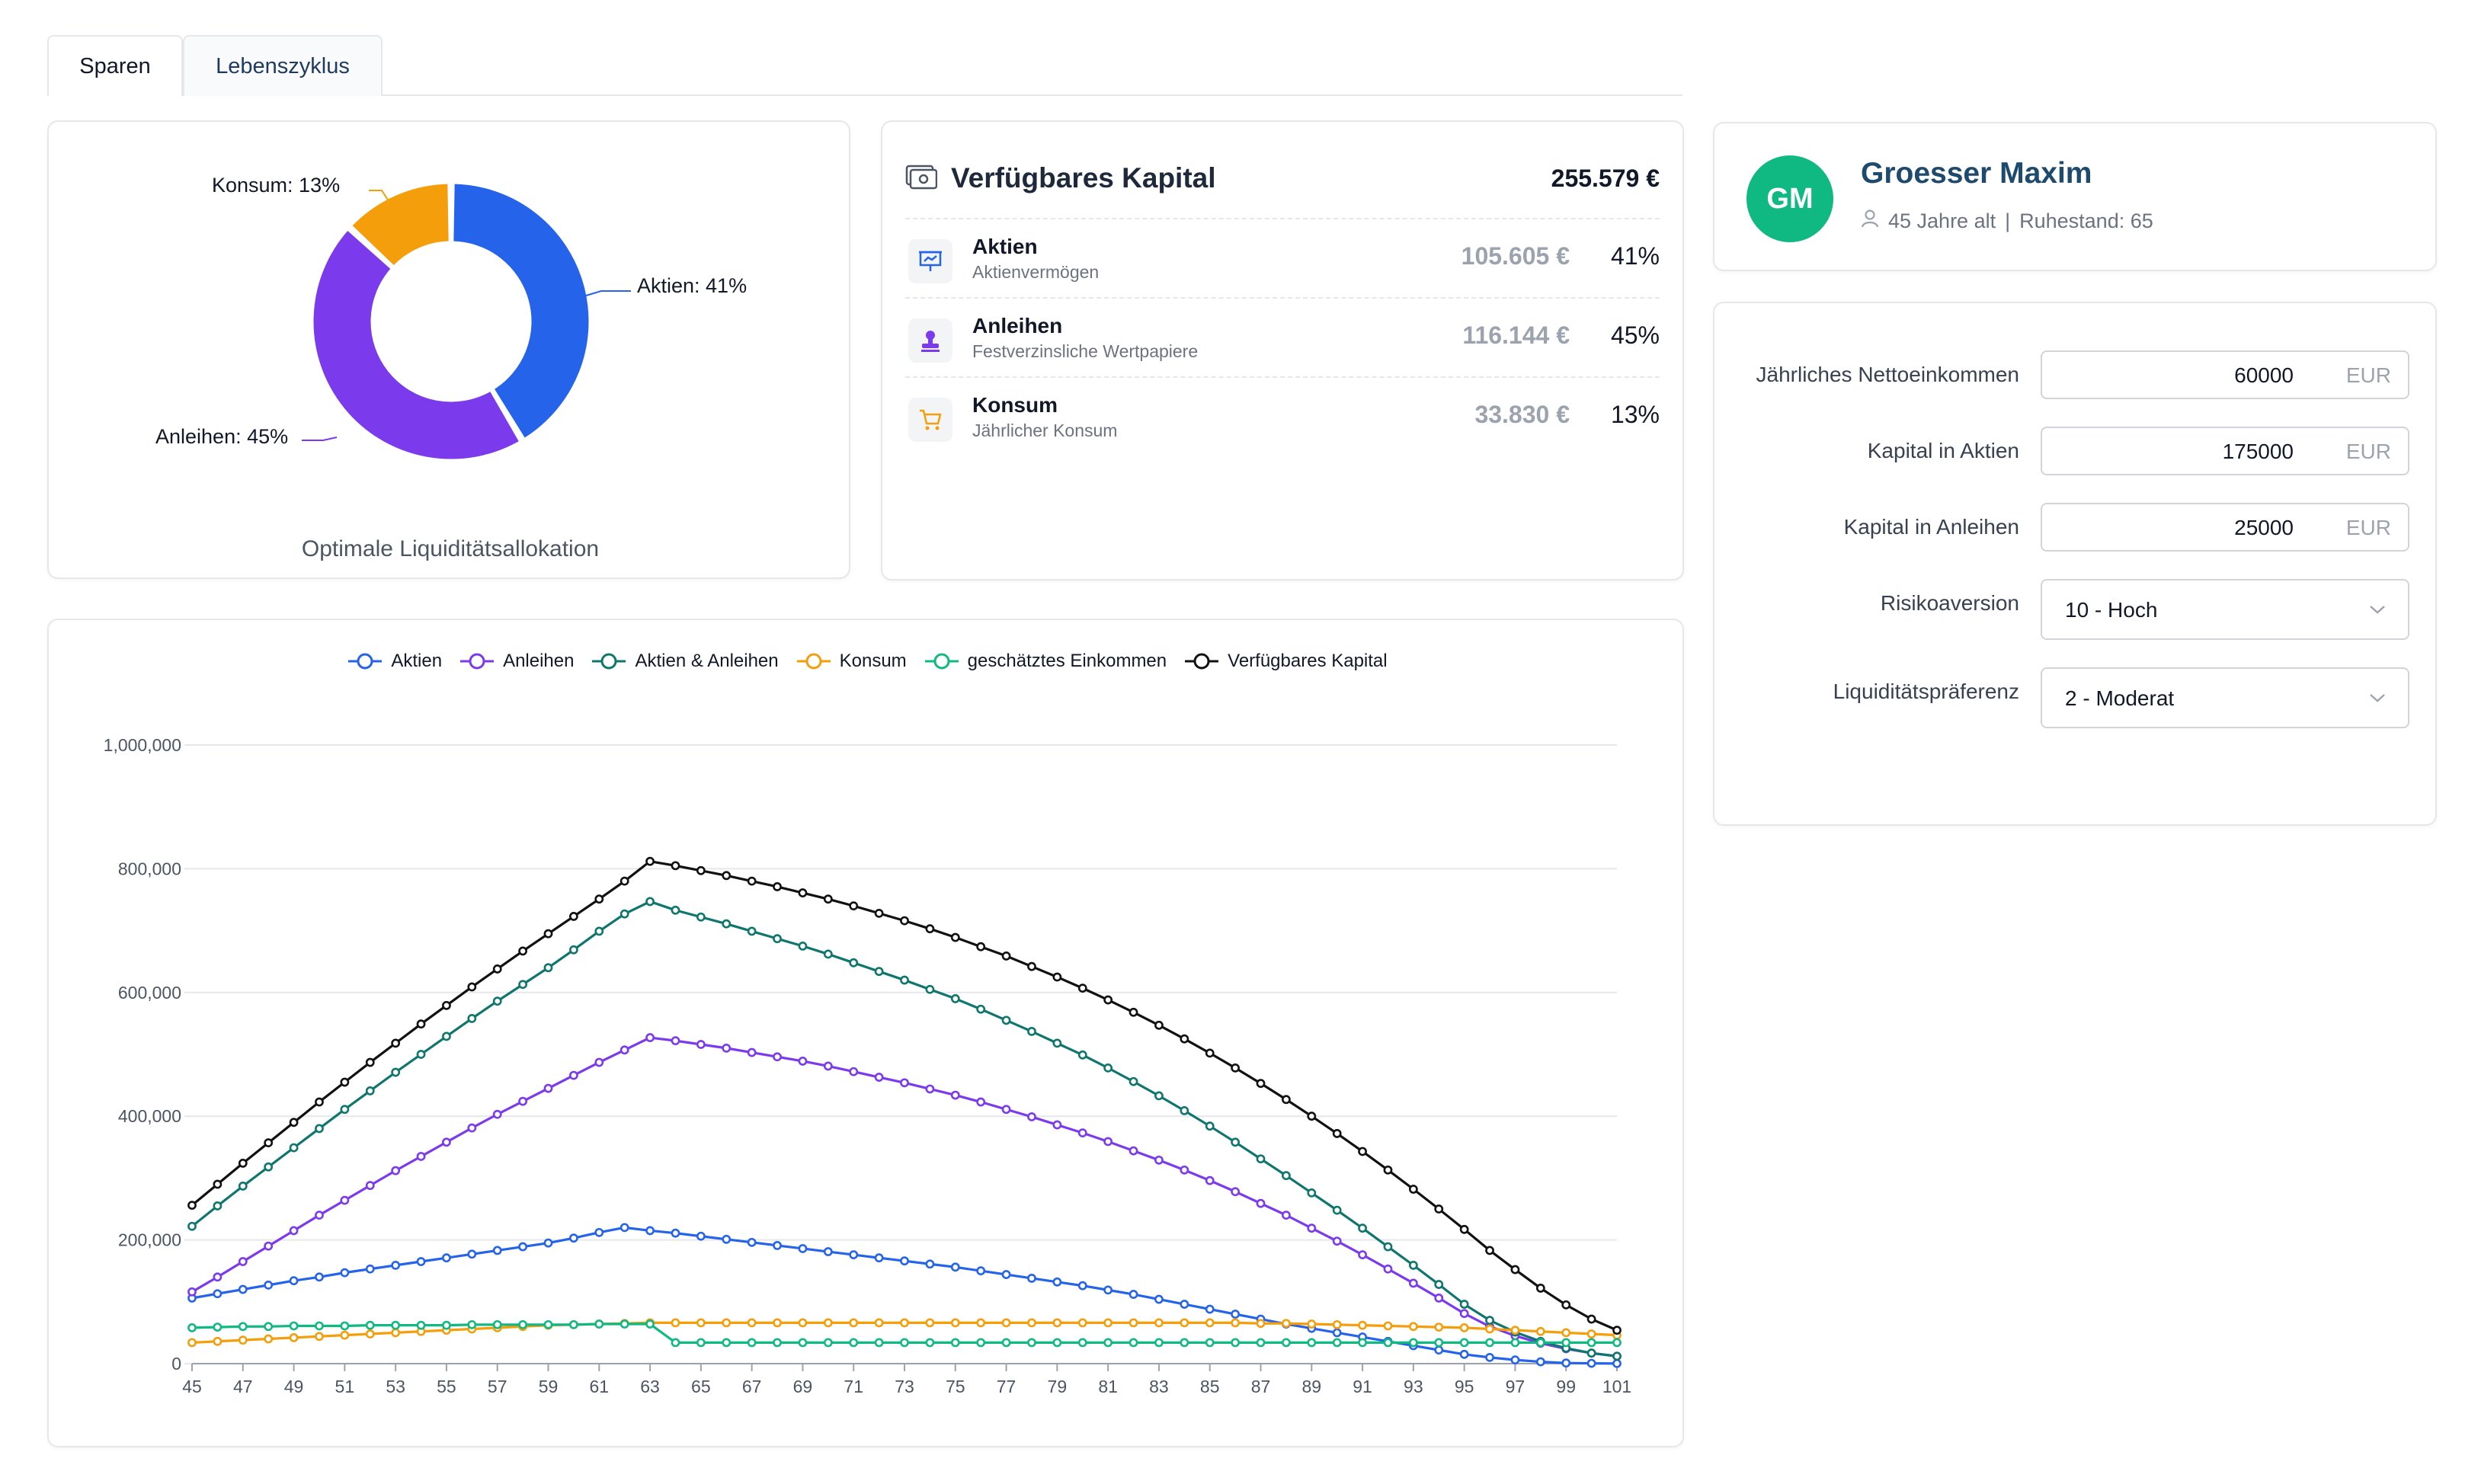 This screenshot has width=2478, height=1484. What do you see at coordinates (416, 344) in the screenshot?
I see `pie-slice-anleihen` at bounding box center [416, 344].